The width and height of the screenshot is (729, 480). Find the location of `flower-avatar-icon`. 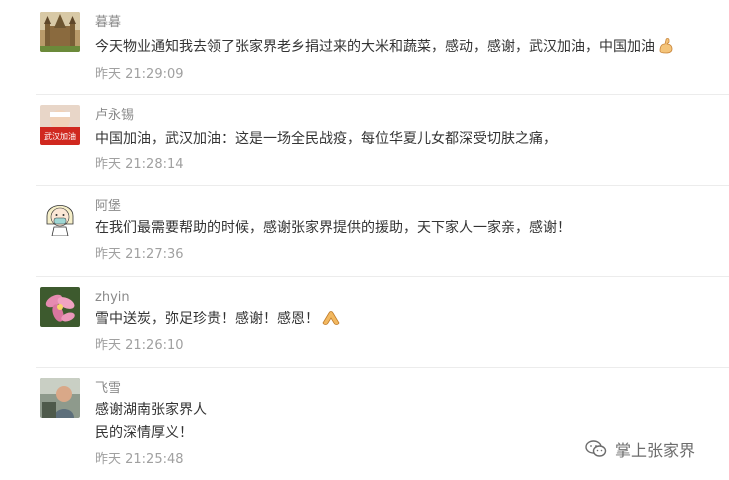

flower-avatar-icon is located at coordinates (60, 307).